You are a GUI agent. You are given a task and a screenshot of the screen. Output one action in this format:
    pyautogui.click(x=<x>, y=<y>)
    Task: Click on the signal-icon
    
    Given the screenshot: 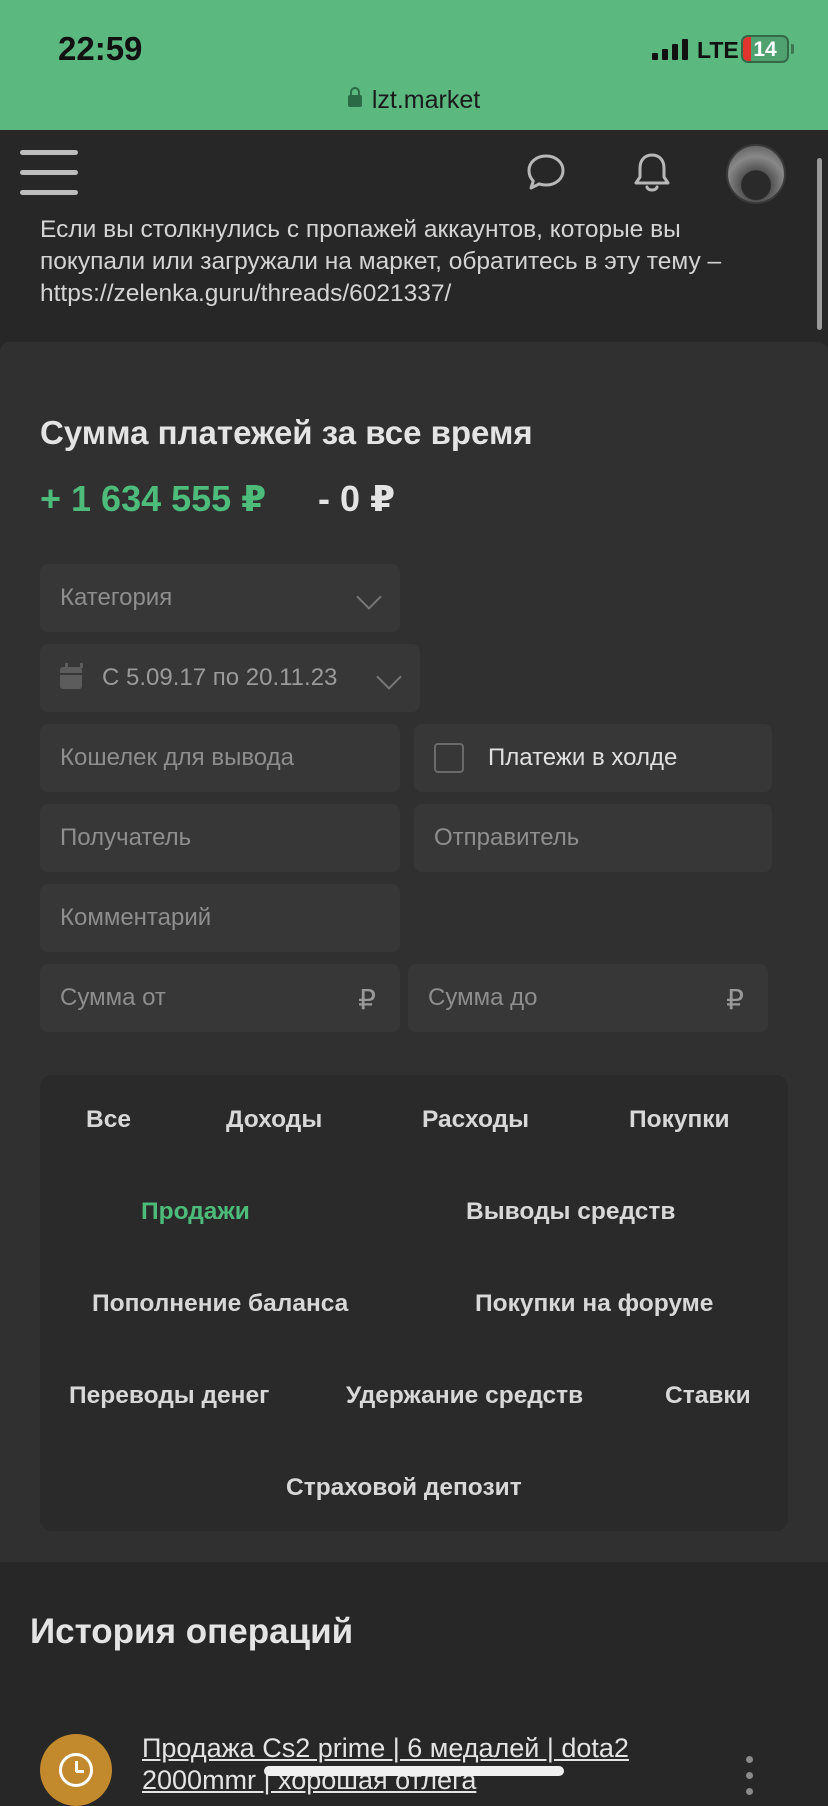 What is the action you would take?
    pyautogui.click(x=670, y=49)
    